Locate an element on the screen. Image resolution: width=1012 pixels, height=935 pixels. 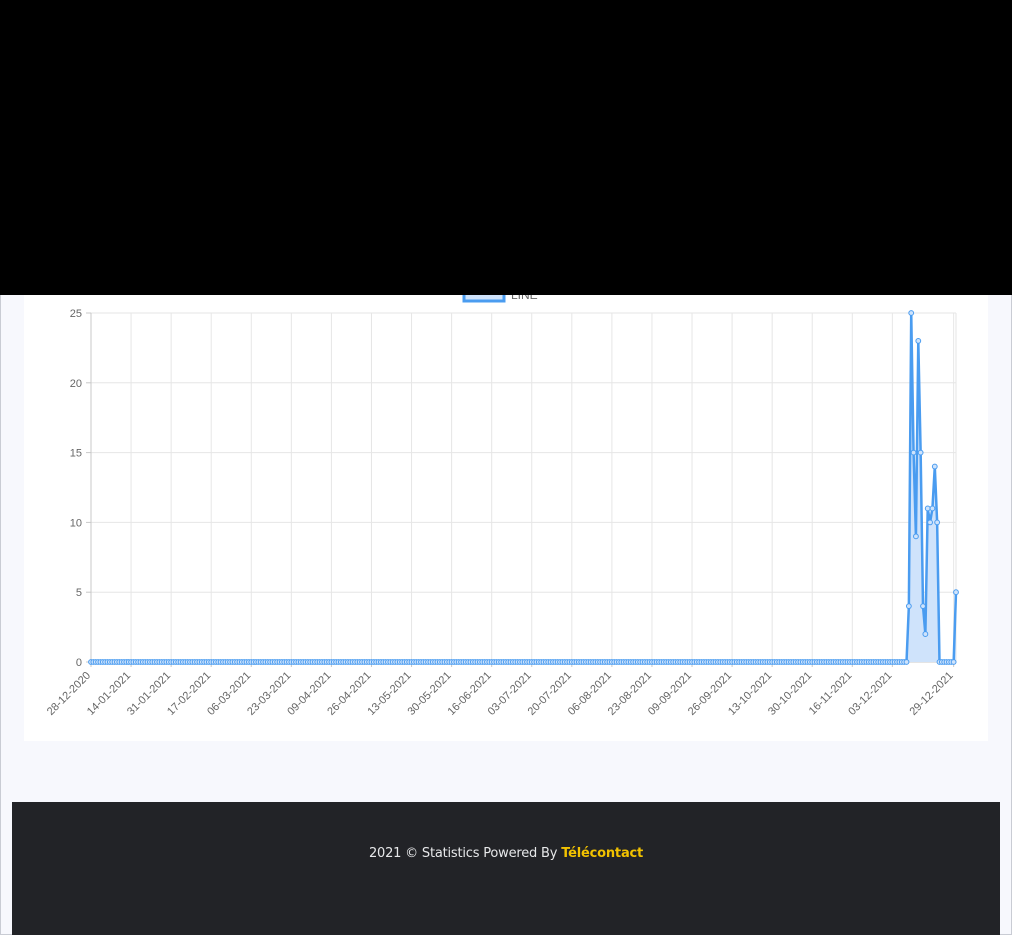
y-tick-label: 25 is located at coordinates (76, 314).